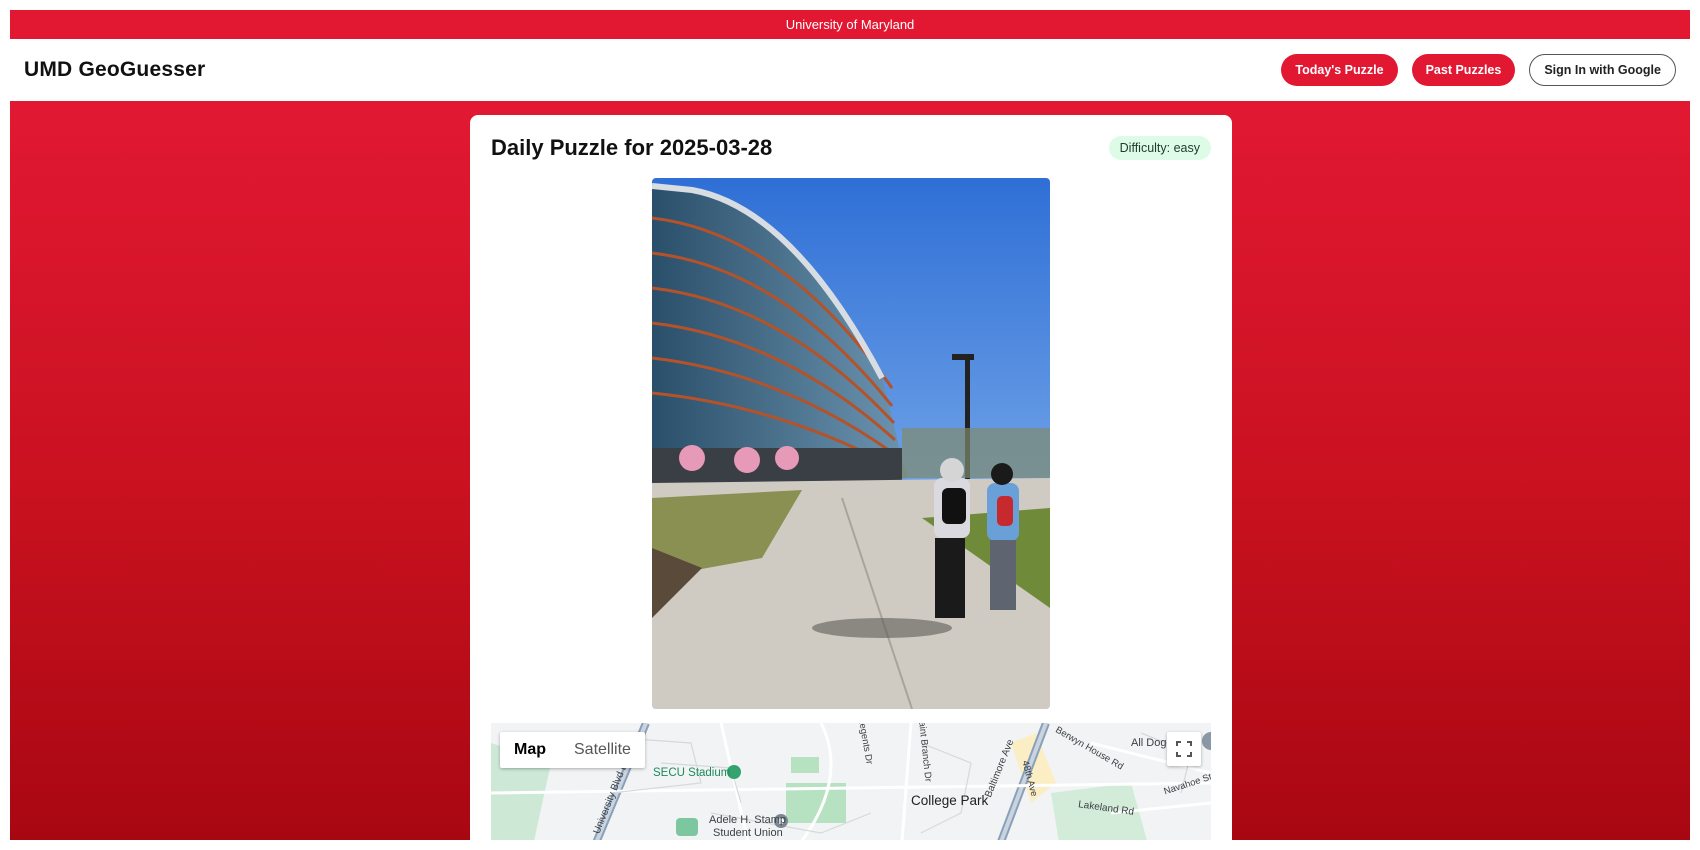  Describe the element at coordinates (1159, 148) in the screenshot. I see `difficulty-badge: Difficulty: easy` at that location.